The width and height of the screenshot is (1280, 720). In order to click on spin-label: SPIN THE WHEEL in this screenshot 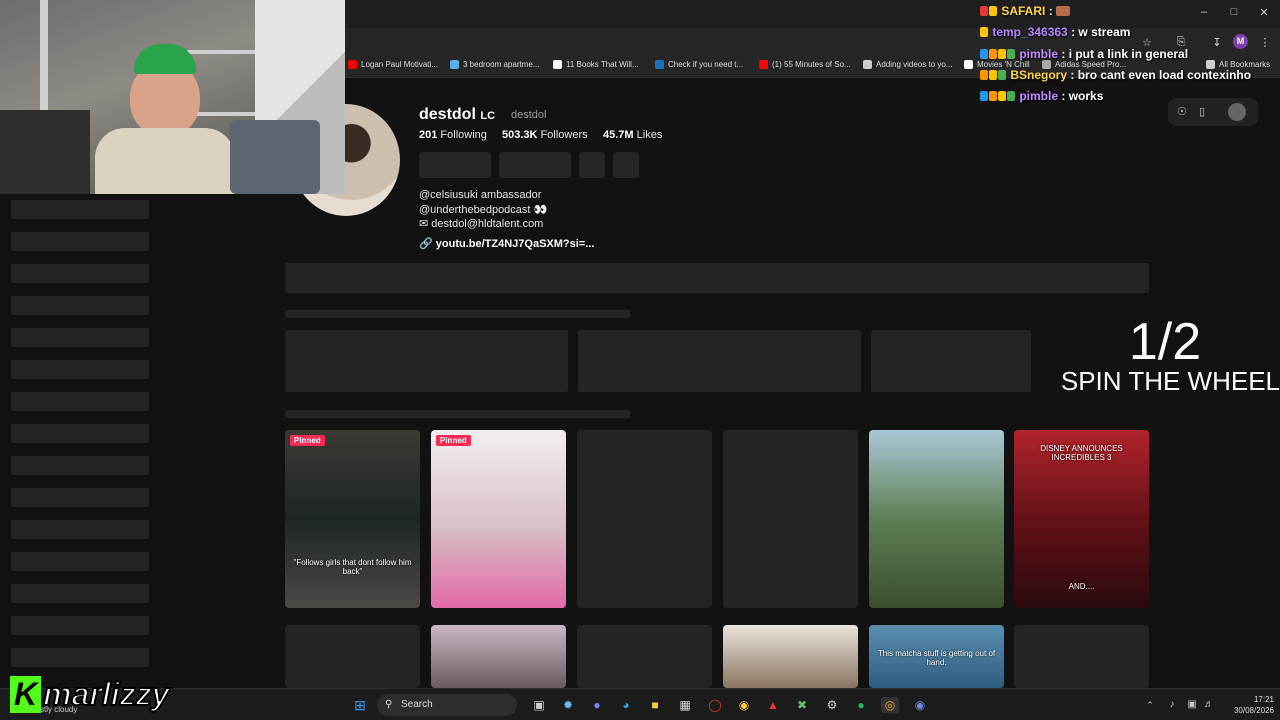, I will do `click(1170, 381)`.